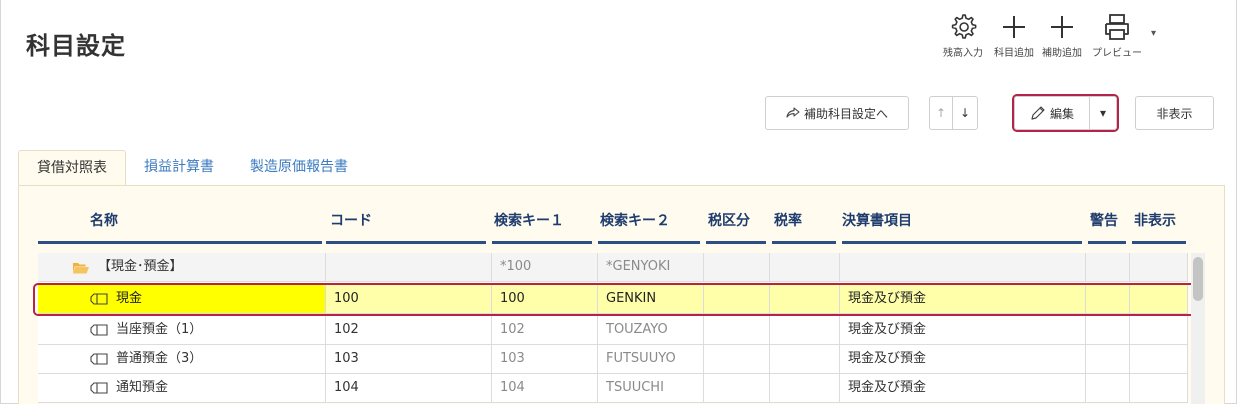 The image size is (1237, 404). What do you see at coordinates (651, 267) in the screenshot?
I see `search-key-2-cell: *GENYOKI` at bounding box center [651, 267].